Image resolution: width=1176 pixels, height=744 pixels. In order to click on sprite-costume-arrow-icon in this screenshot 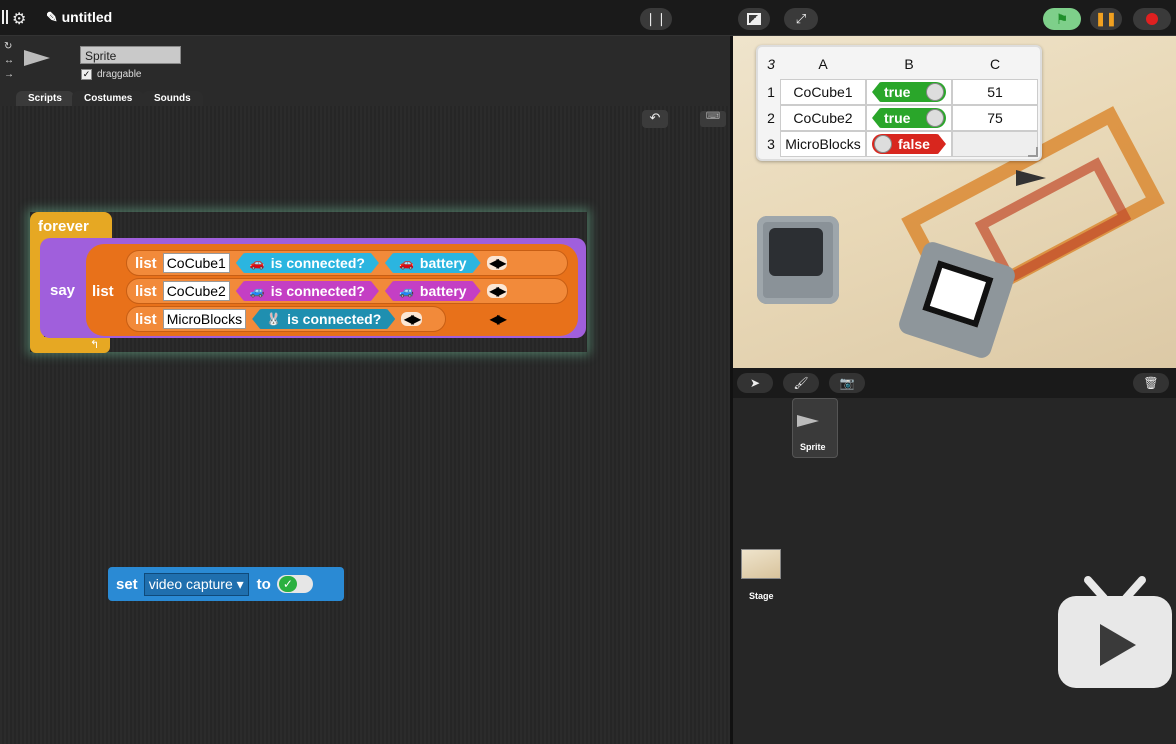, I will do `click(37, 58)`.